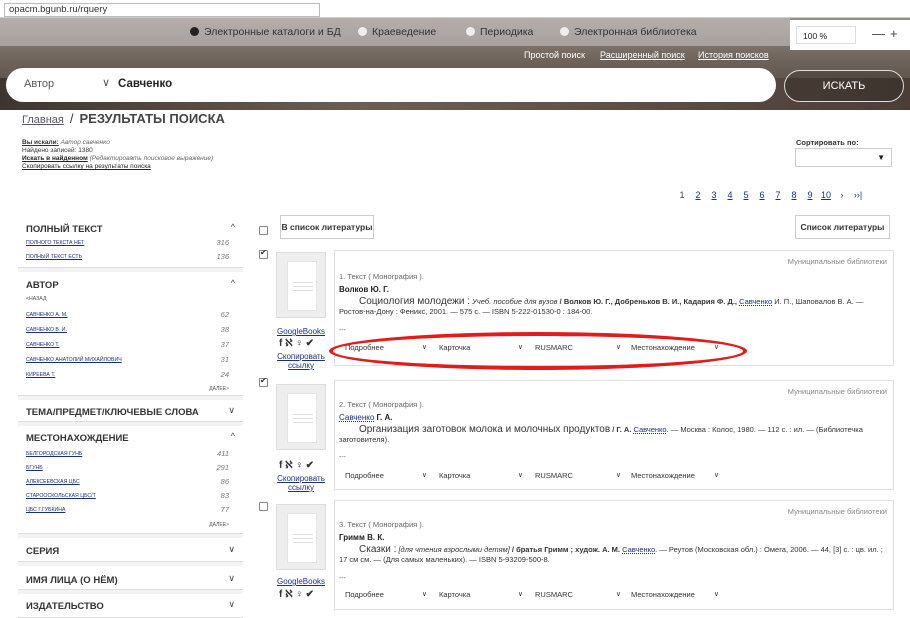 This screenshot has width=910, height=618. What do you see at coordinates (842, 227) in the screenshot?
I see `bibliography-list-button: Список литературы` at bounding box center [842, 227].